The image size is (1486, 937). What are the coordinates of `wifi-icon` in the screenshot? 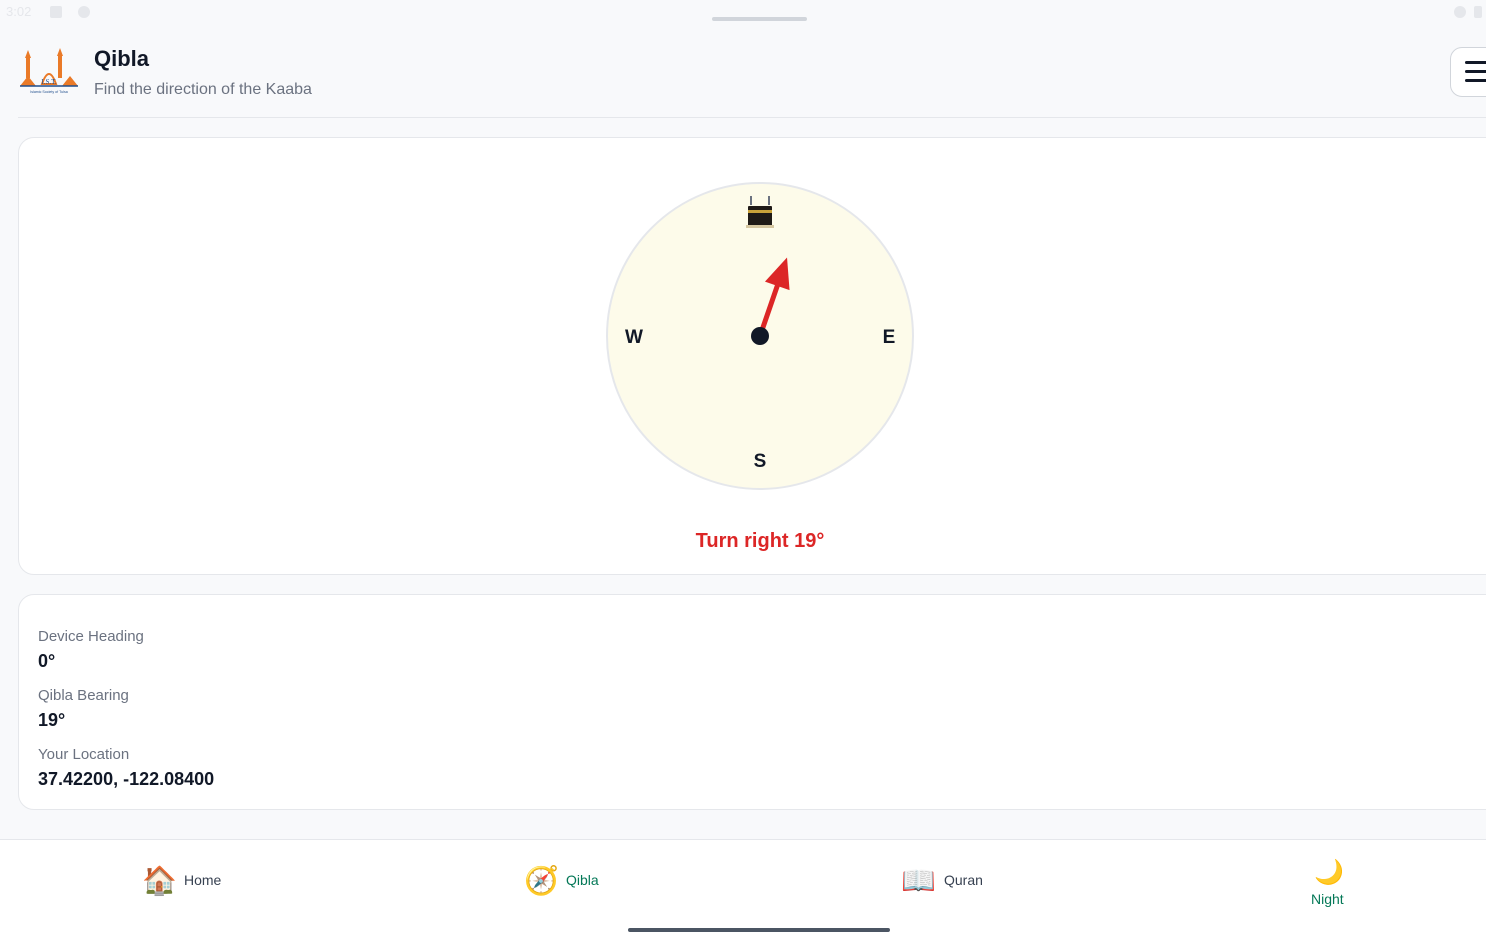 It's located at (1460, 12).